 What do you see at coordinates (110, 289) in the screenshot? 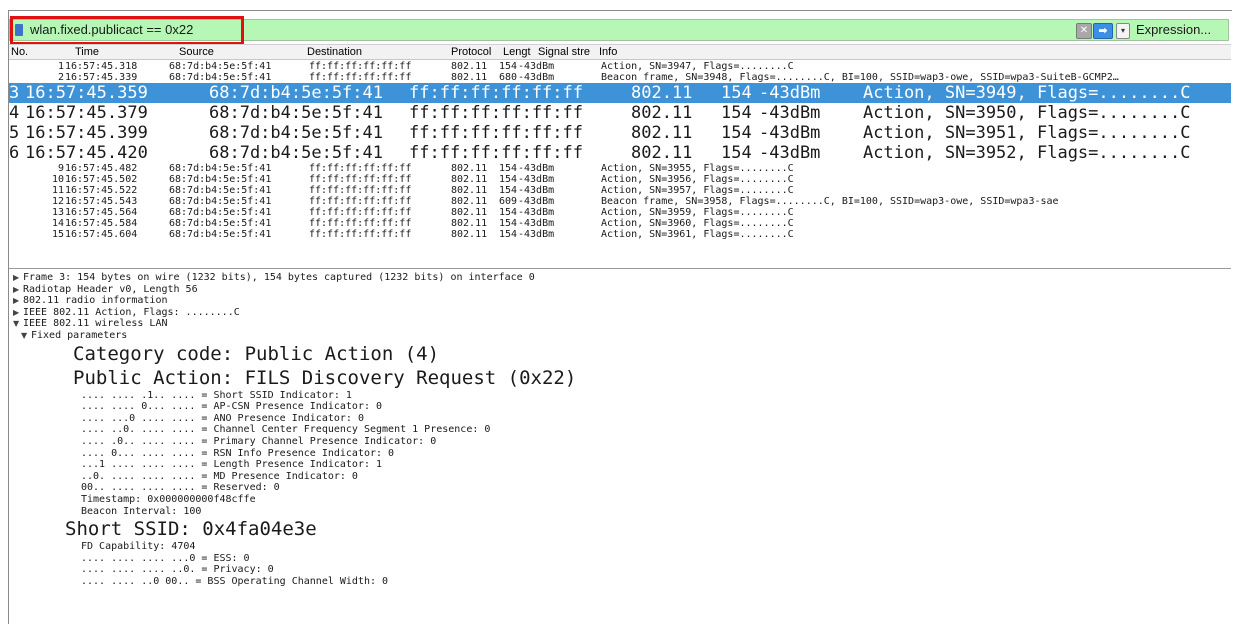
I see `detail-text: Radiotap Header v0, Length 56` at bounding box center [110, 289].